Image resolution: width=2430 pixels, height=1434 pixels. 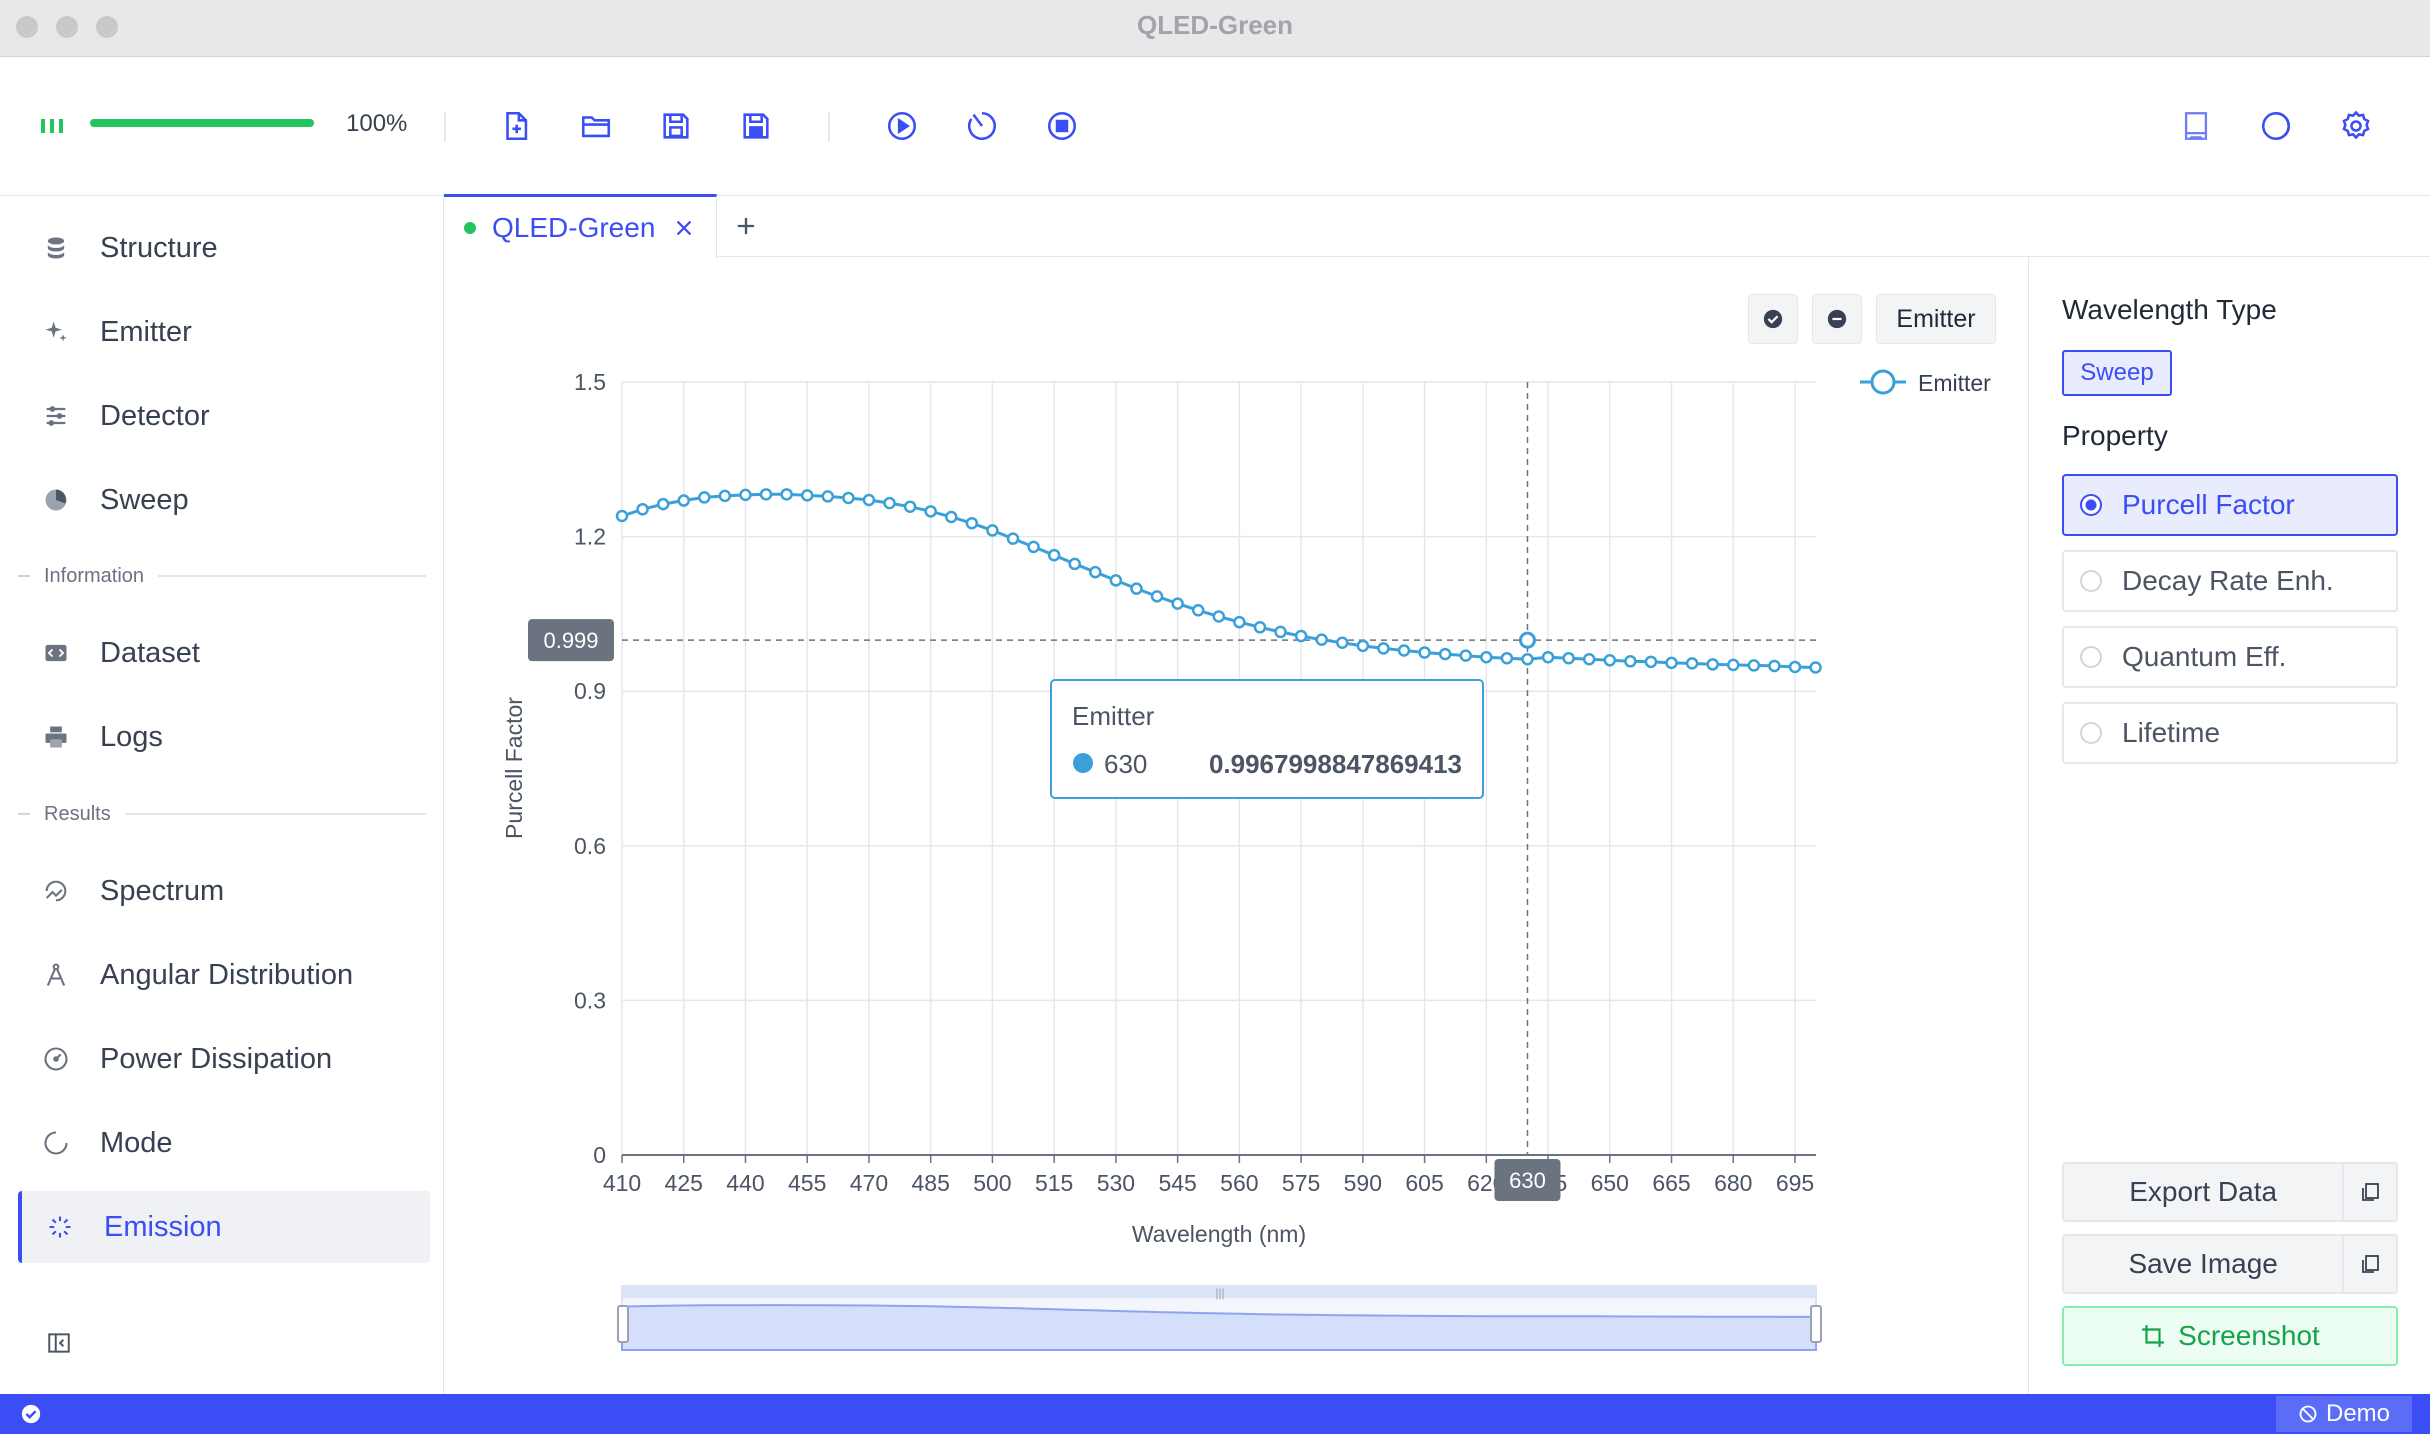 What do you see at coordinates (222, 416) in the screenshot?
I see `sidebar-item-detector: Detector` at bounding box center [222, 416].